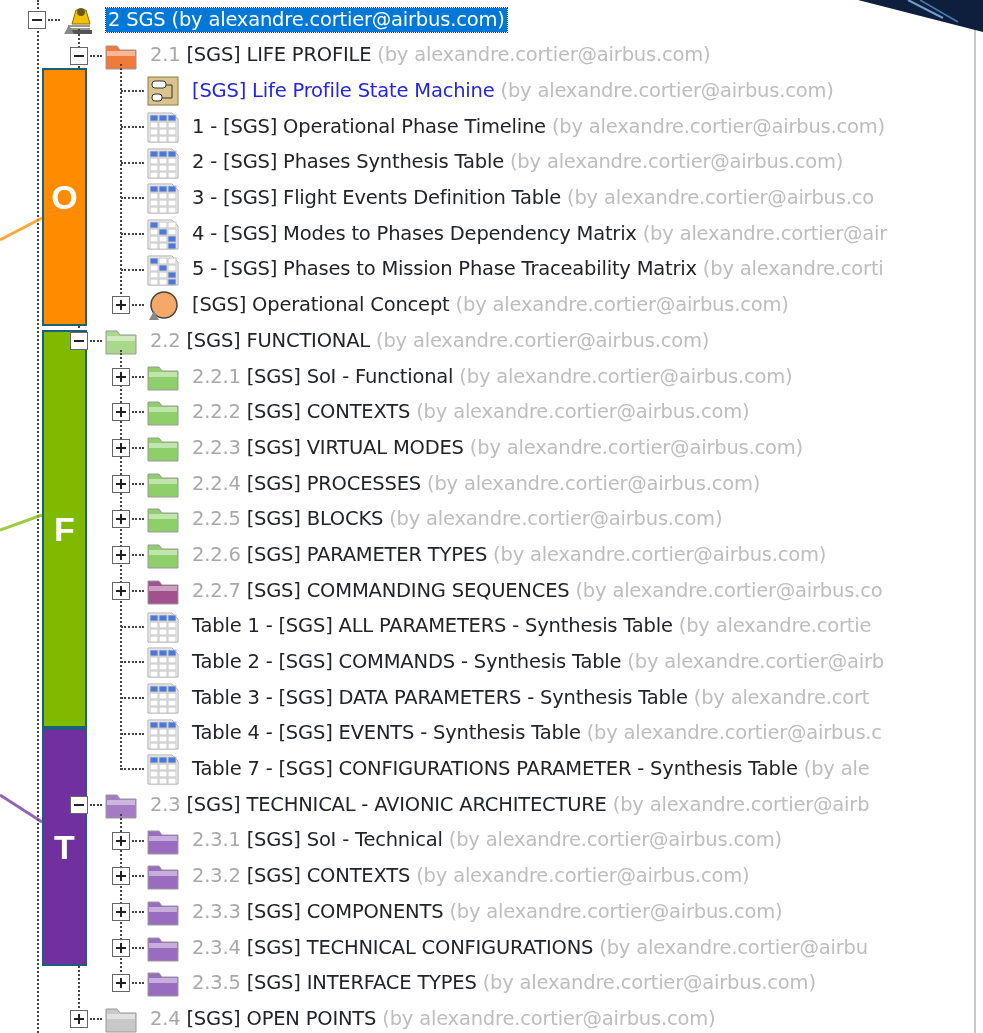 The height and width of the screenshot is (1033, 983). Describe the element at coordinates (163, 305) in the screenshot. I see `circle-icon` at that location.